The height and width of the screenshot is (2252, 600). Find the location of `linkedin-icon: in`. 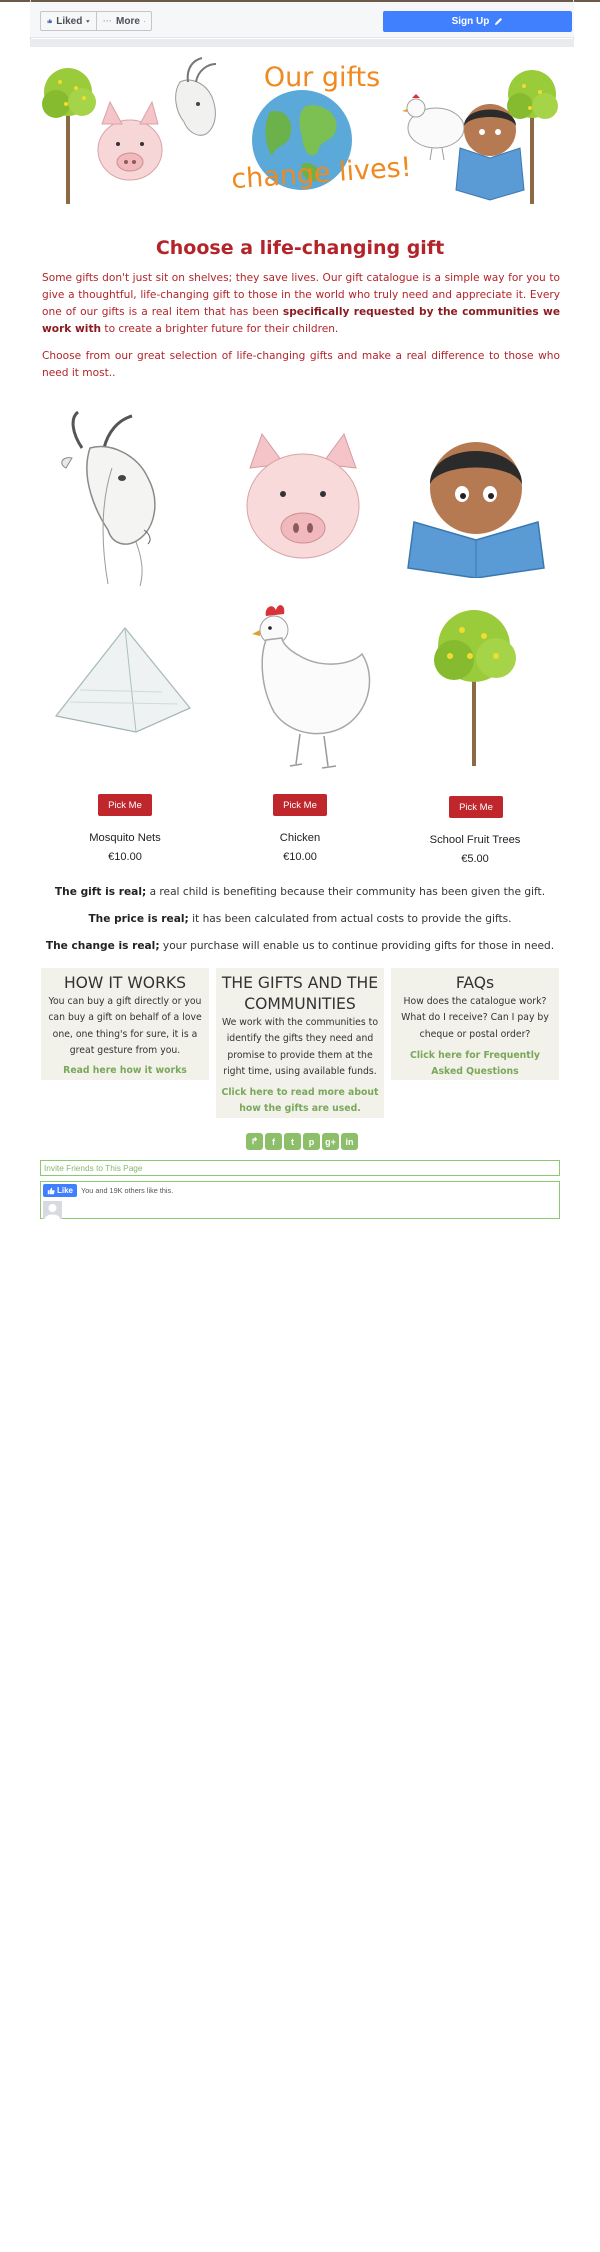

linkedin-icon: in is located at coordinates (349, 1141).